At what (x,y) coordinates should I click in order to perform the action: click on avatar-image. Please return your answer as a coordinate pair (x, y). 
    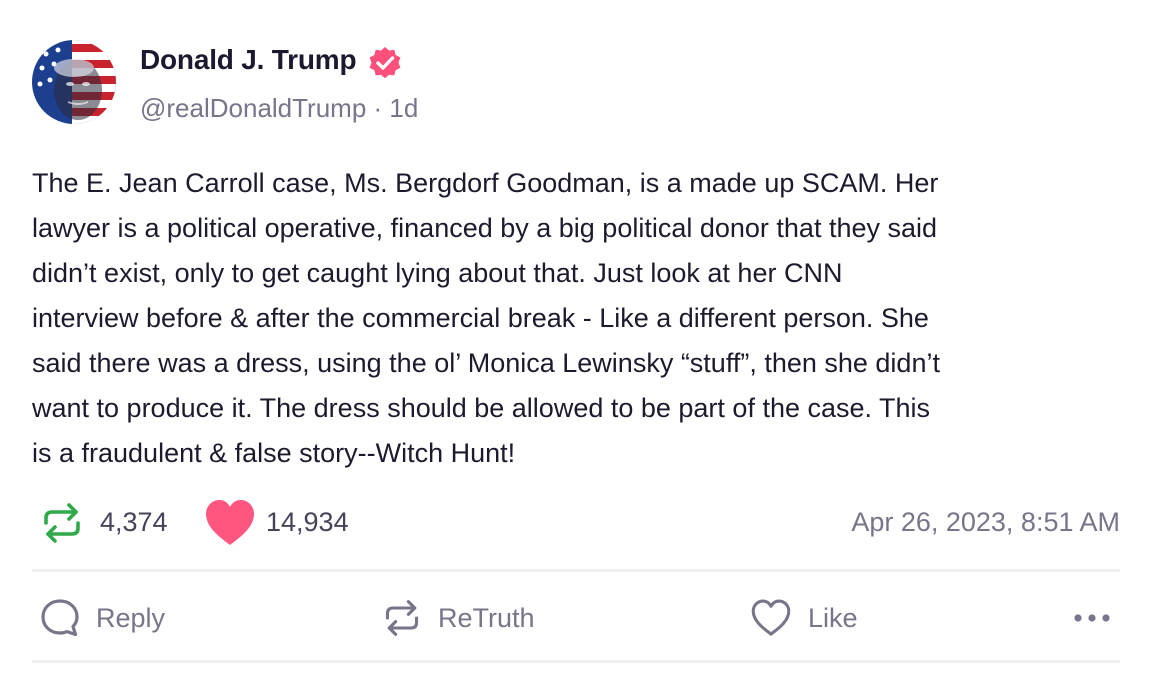
    Looking at the image, I should click on (74, 82).